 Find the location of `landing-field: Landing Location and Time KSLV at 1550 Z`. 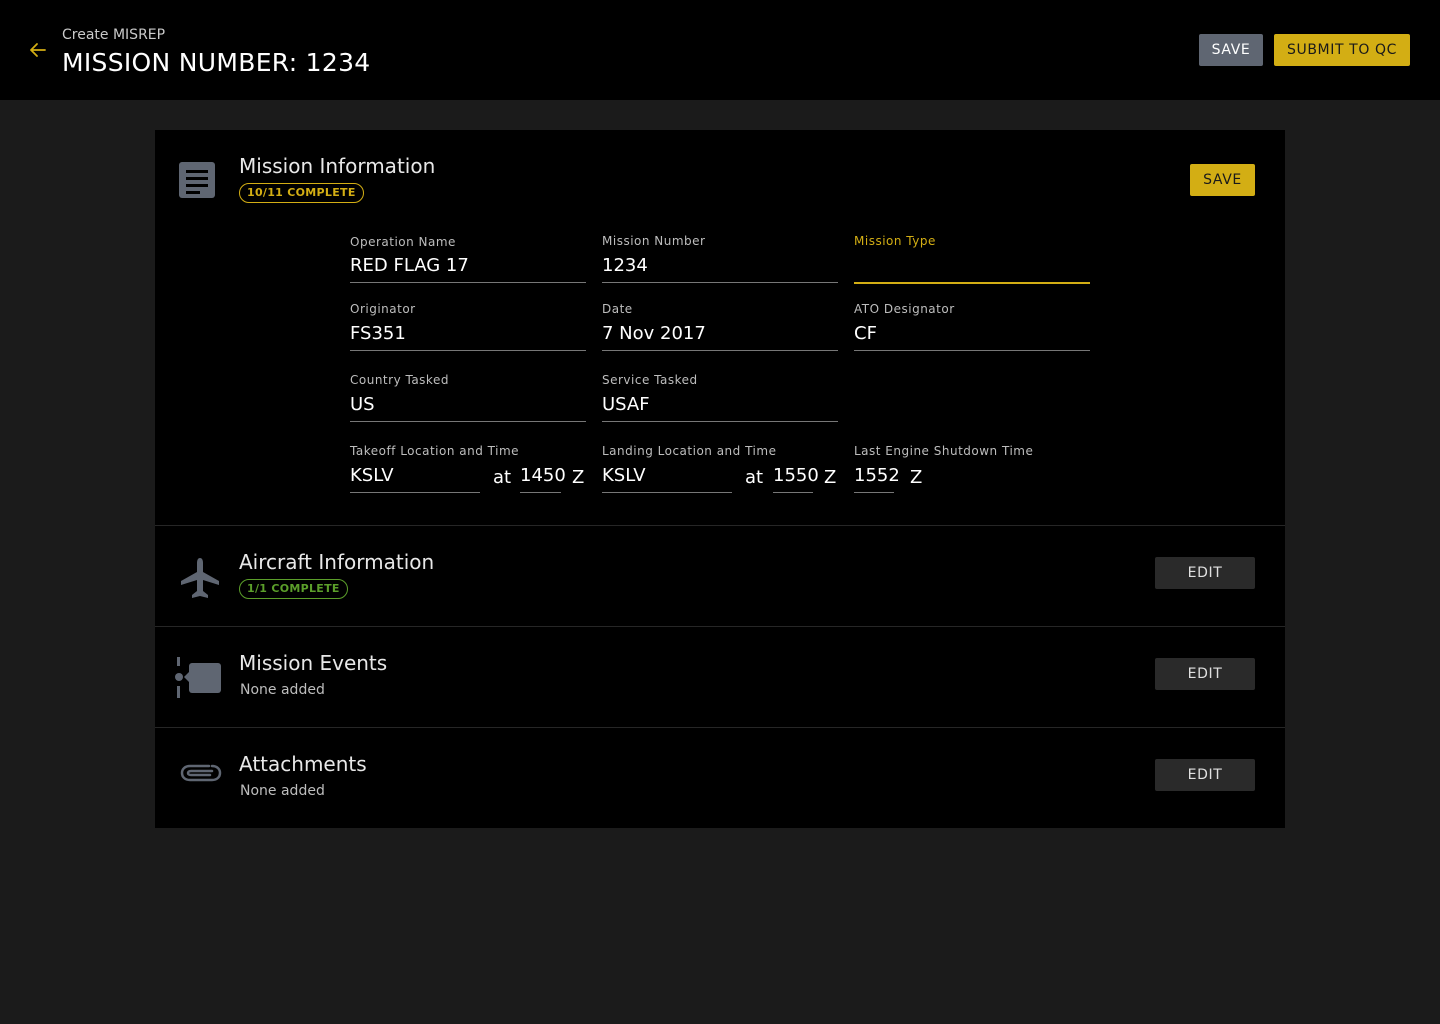

landing-field: Landing Location and Time KSLV at 1550 Z is located at coordinates (720, 469).